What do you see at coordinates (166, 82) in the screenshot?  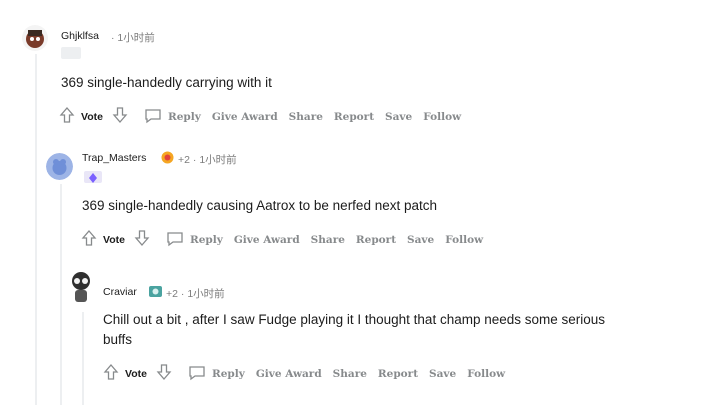 I see `comment-body: 369 single-handedly carrying with it` at bounding box center [166, 82].